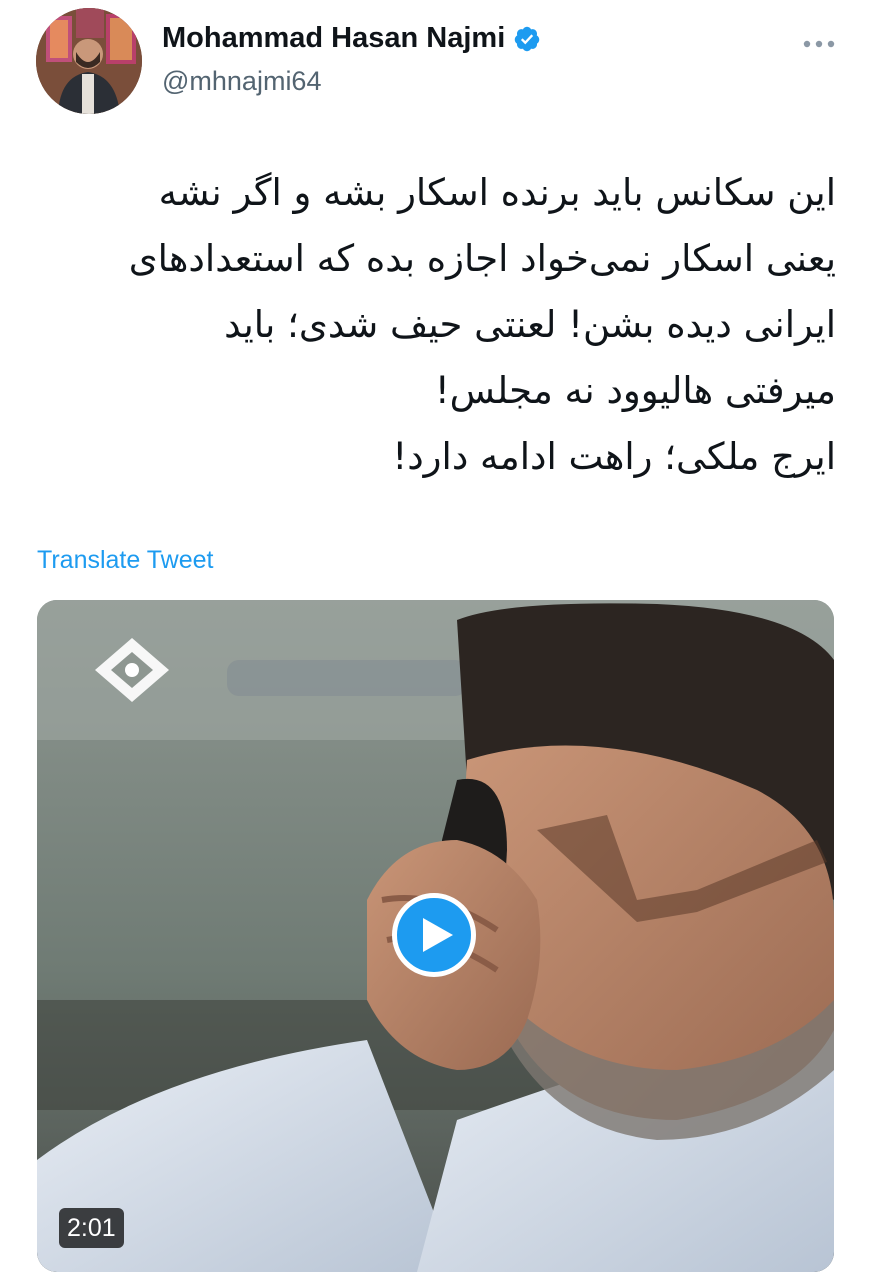  What do you see at coordinates (436, 63) in the screenshot?
I see `tweet-header: Mohammad Hasan Najmi @mhnajmi64` at bounding box center [436, 63].